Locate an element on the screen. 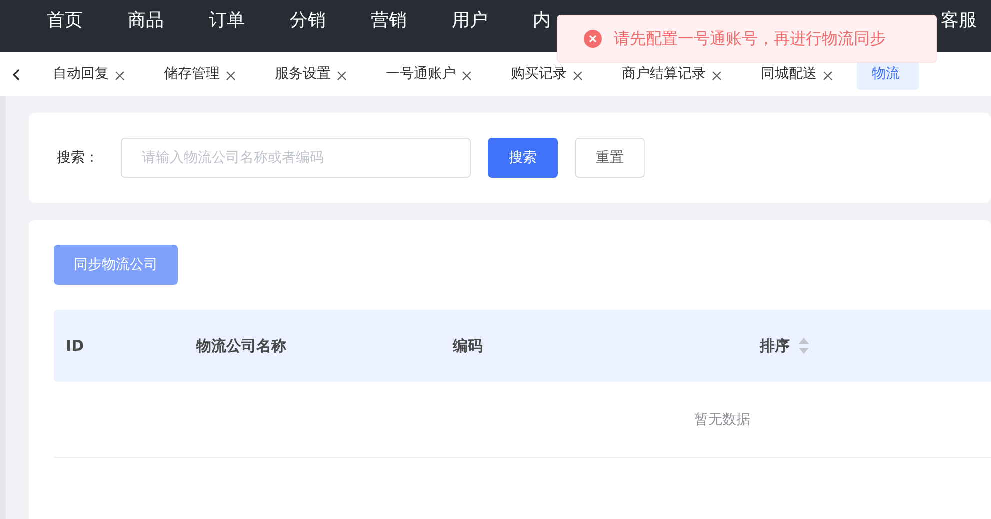 The height and width of the screenshot is (519, 991). error-icon is located at coordinates (593, 39).